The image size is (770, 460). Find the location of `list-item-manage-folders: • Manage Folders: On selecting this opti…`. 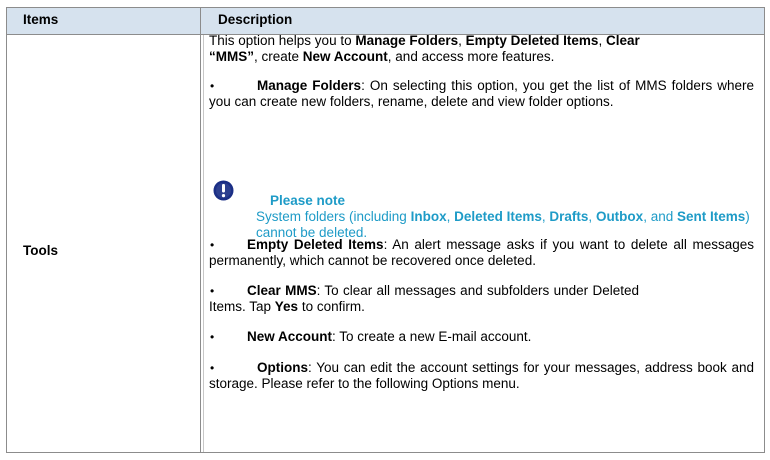

list-item-manage-folders: • Manage Folders: On selecting this opti… is located at coordinates (482, 93).